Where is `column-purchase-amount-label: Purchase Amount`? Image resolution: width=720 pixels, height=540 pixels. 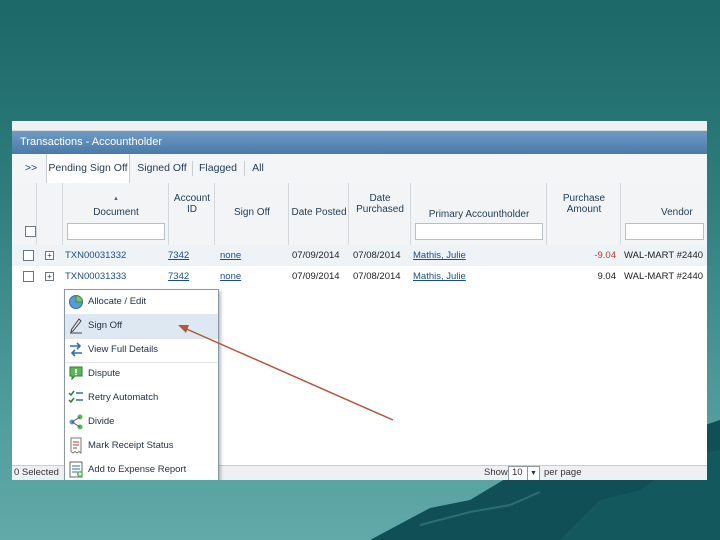
column-purchase-amount-label: Purchase Amount is located at coordinates (584, 204).